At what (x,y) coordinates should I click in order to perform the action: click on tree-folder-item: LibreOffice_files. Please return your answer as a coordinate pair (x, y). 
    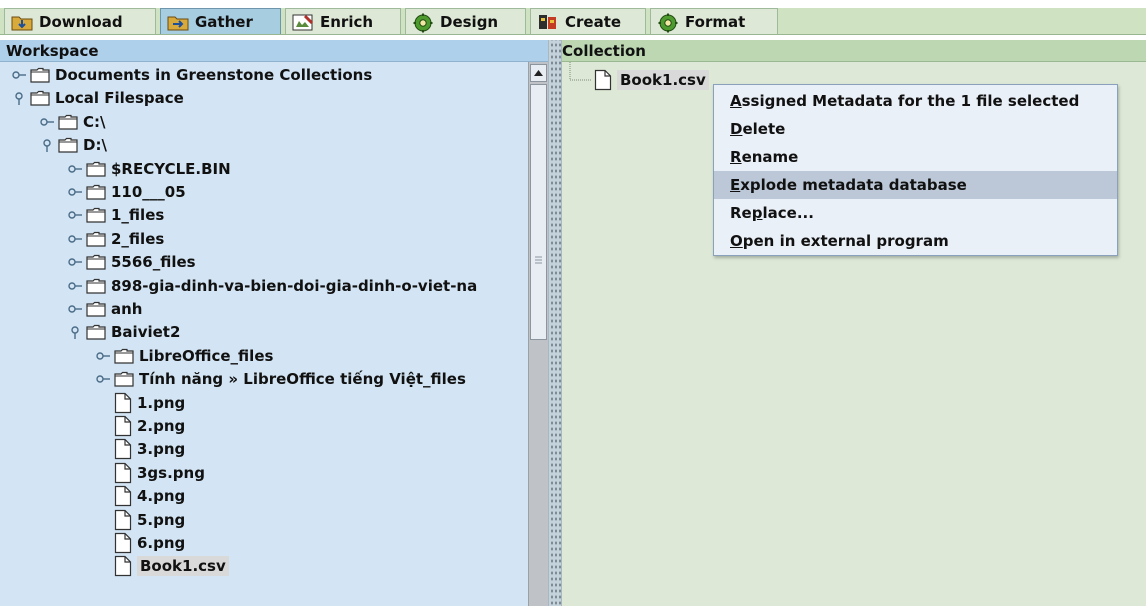
    Looking at the image, I should click on (184, 356).